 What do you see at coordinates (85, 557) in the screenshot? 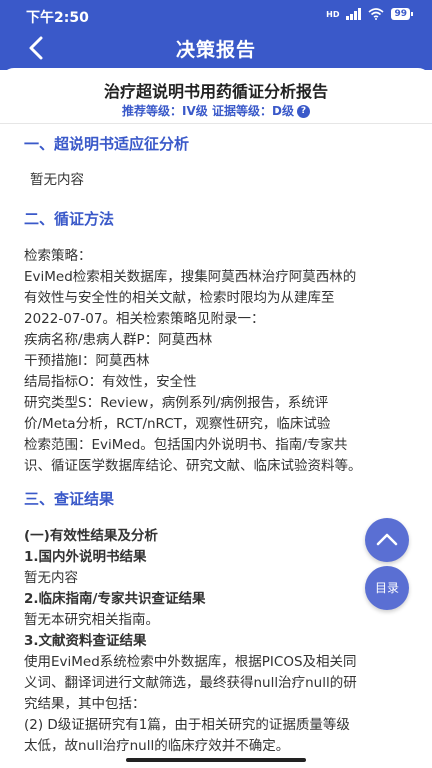
I see `section-3-line: 1.国内外说明书结果` at bounding box center [85, 557].